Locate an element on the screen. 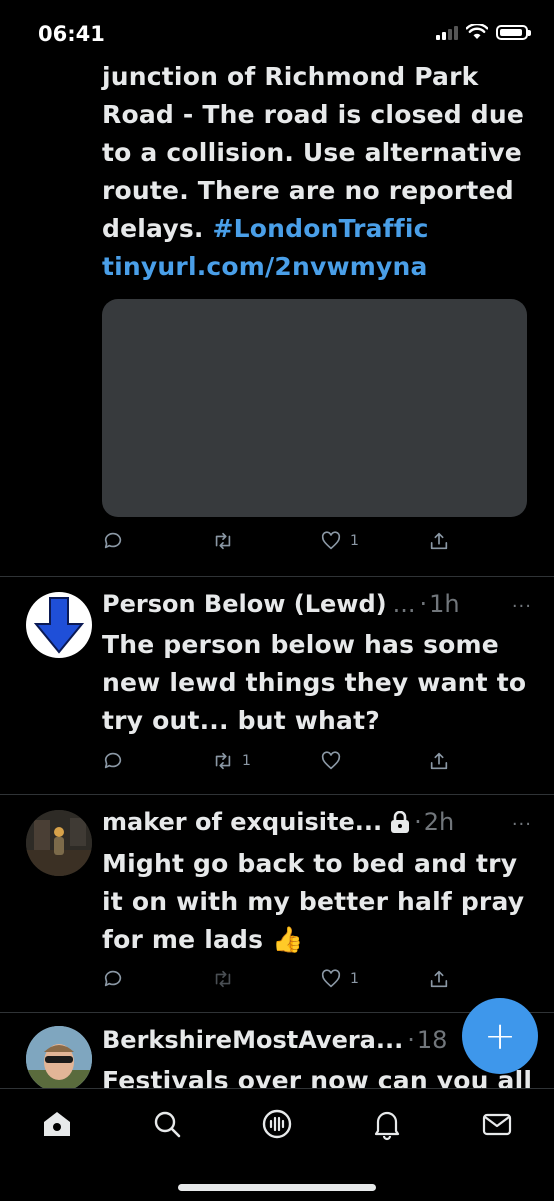  plus-icon: + is located at coordinates (500, 1036).